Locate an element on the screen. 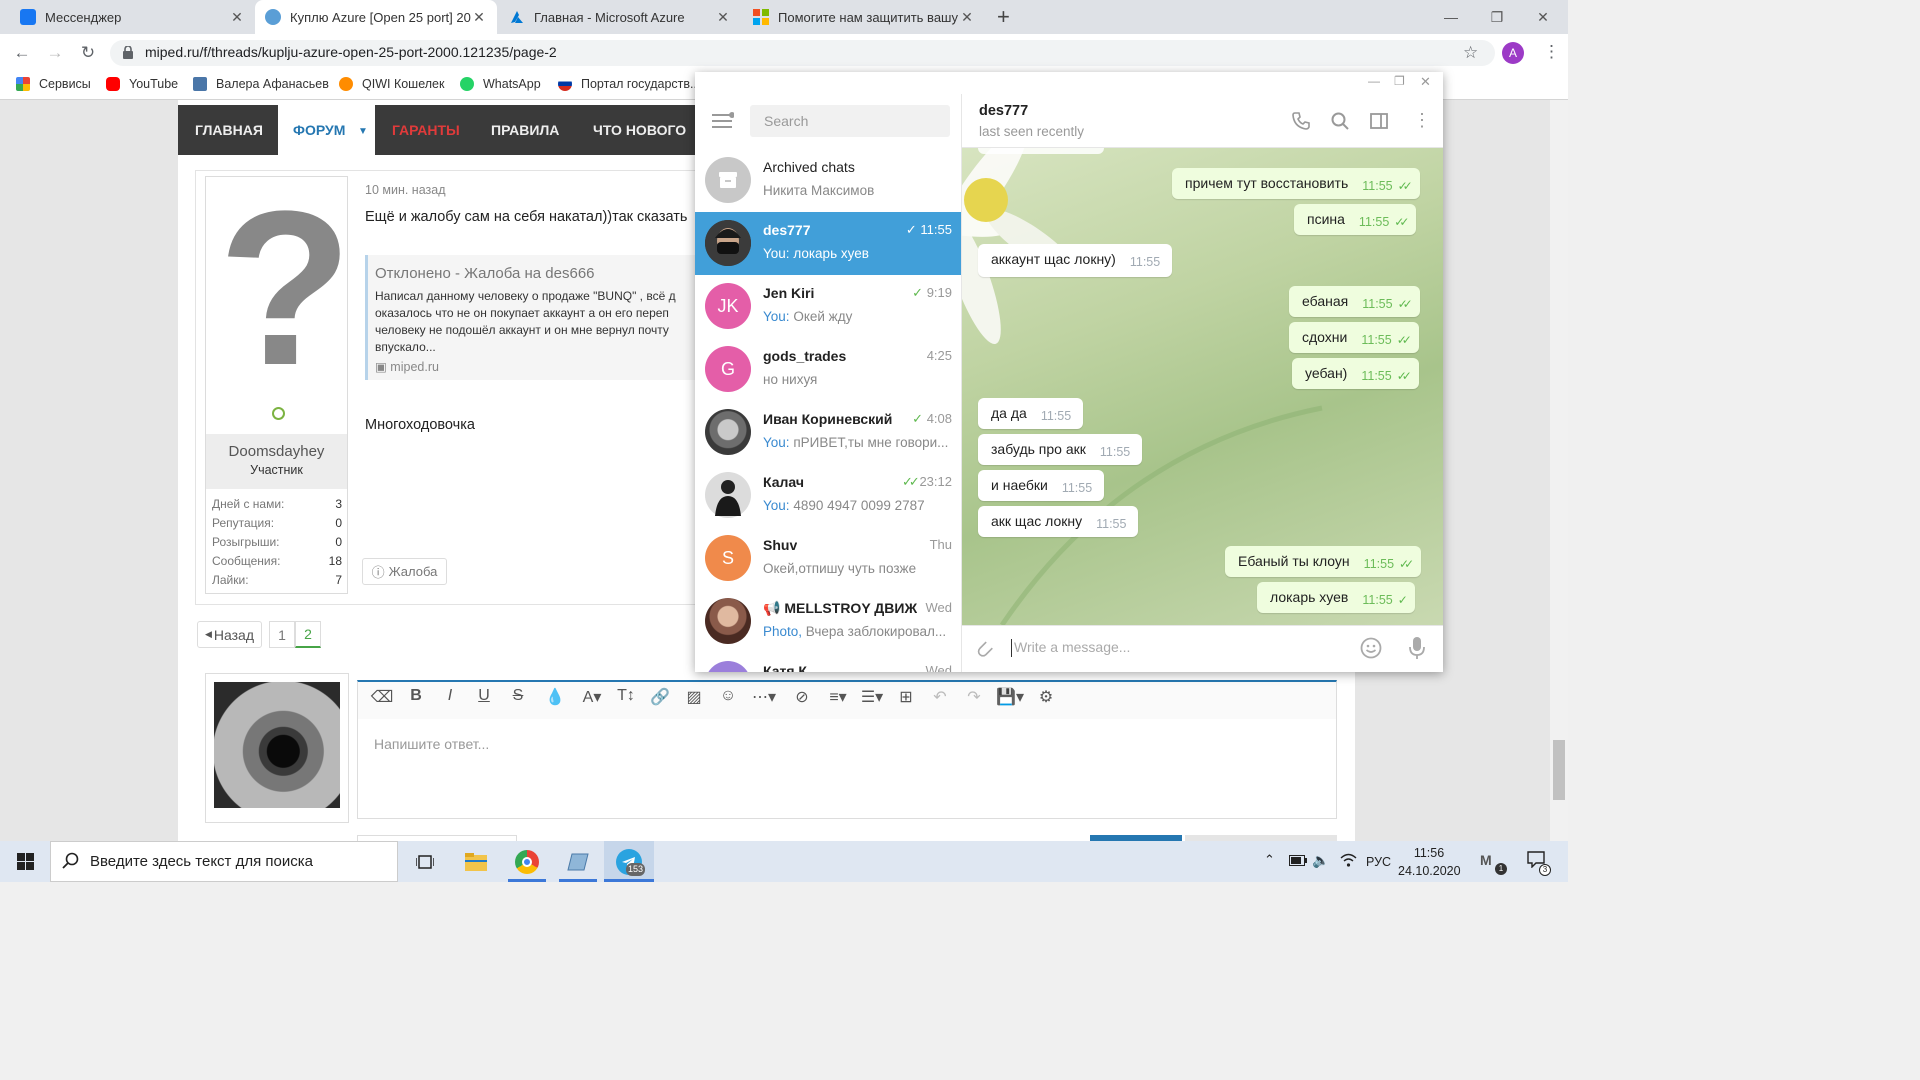  hamburger-menu-icon is located at coordinates (723, 121).